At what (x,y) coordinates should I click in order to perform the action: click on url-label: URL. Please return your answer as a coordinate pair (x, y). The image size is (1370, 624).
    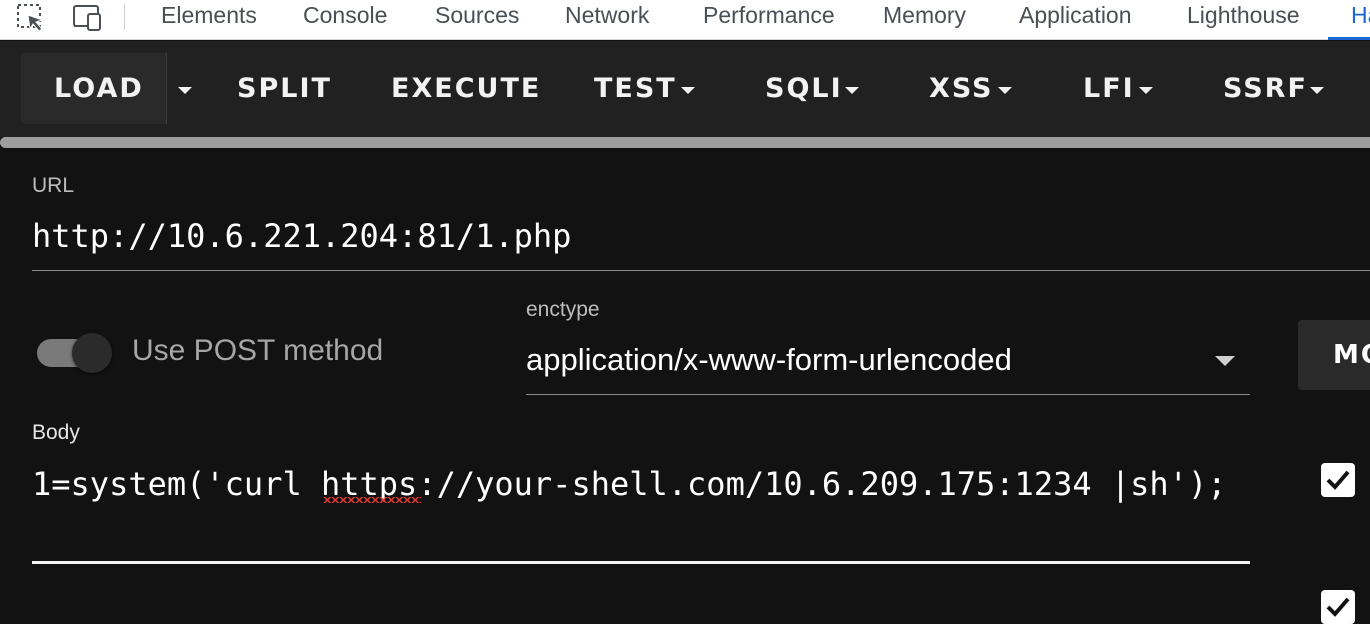
    Looking at the image, I should click on (53, 185).